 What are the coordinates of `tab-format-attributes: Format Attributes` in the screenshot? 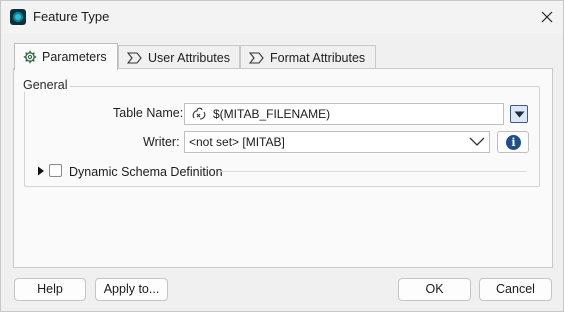 It's located at (308, 57).